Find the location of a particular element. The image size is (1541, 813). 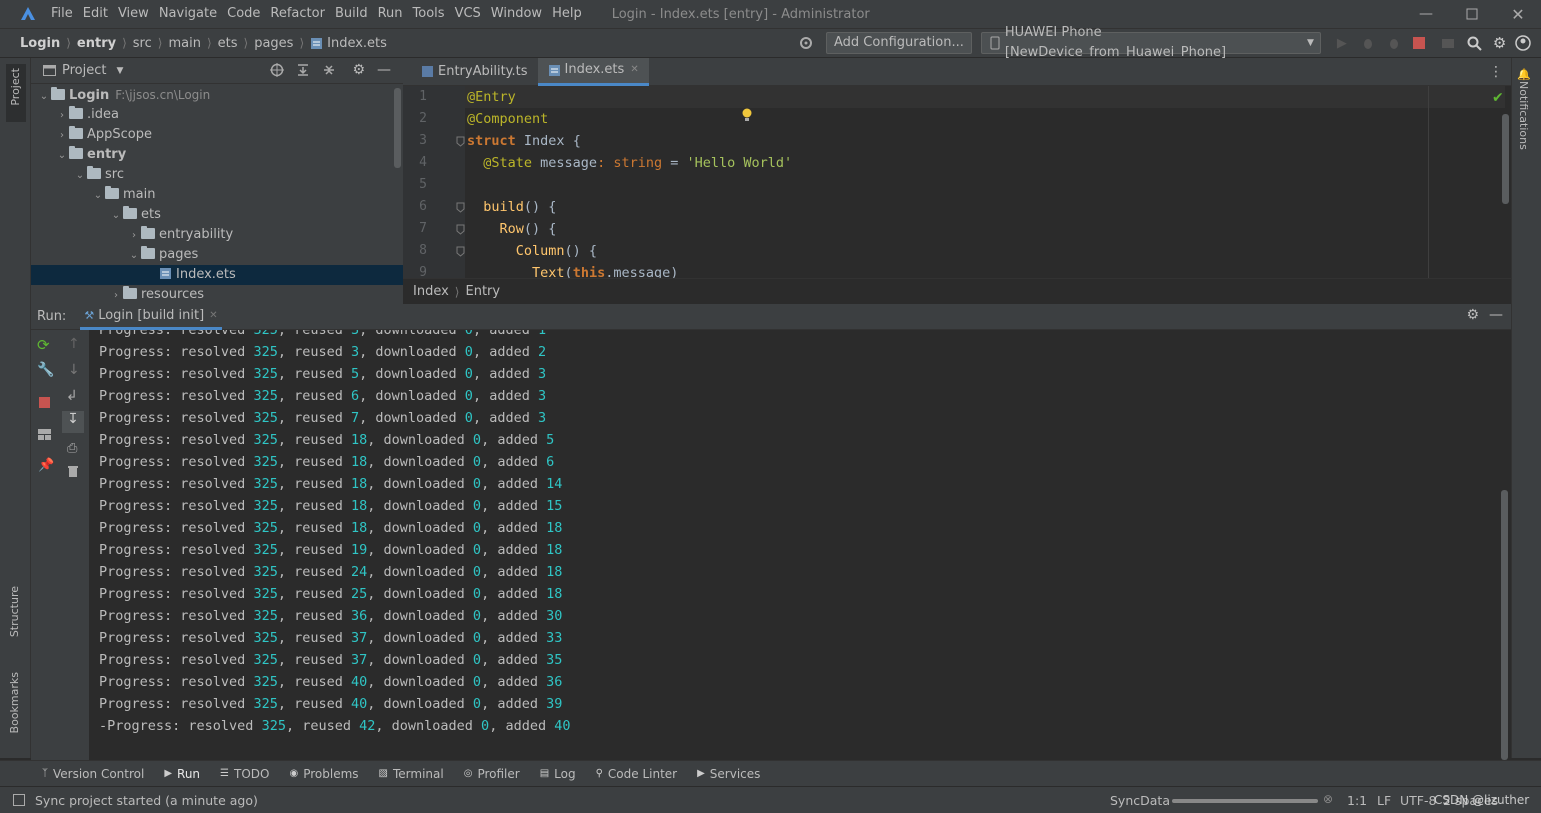

menu-item-help: Help is located at coordinates (567, 14).